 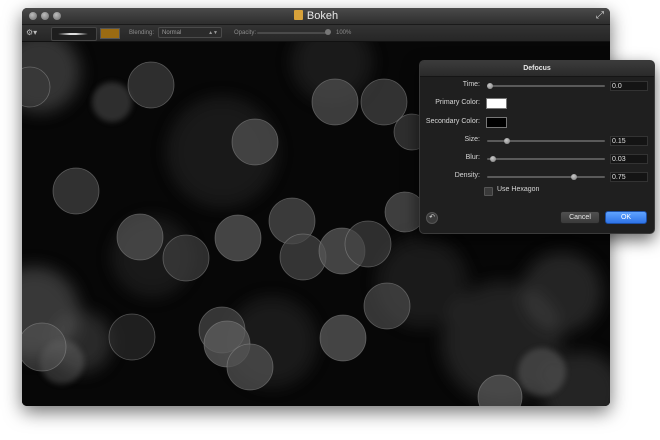 I want to click on size-slider-knob, so click(x=506, y=141).